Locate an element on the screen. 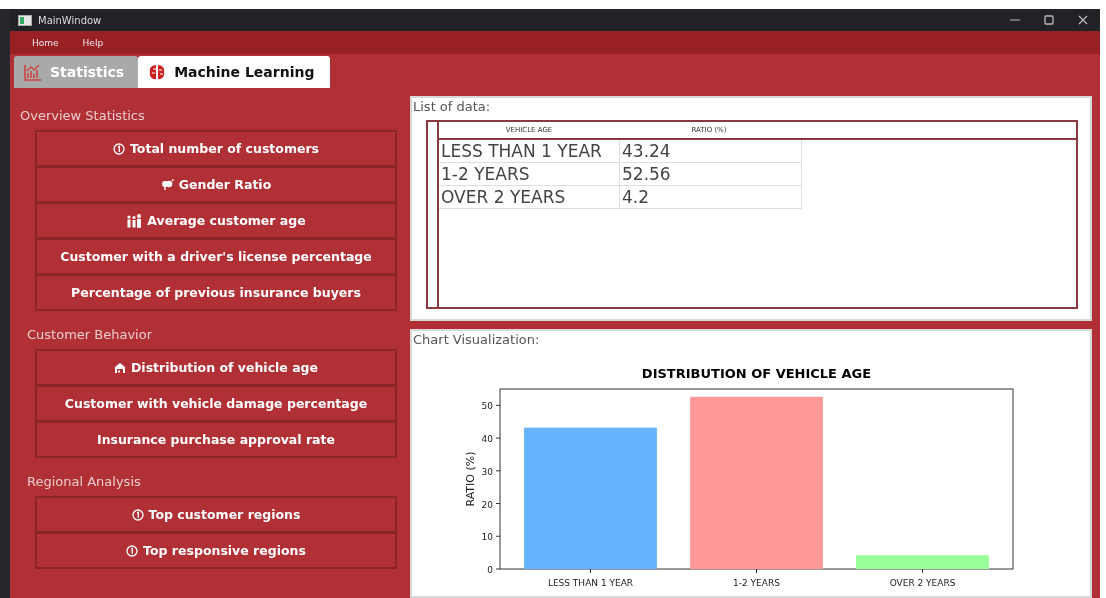 The width and height of the screenshot is (1106, 598). y-axis-label: RATIO (%) is located at coordinates (470, 479).